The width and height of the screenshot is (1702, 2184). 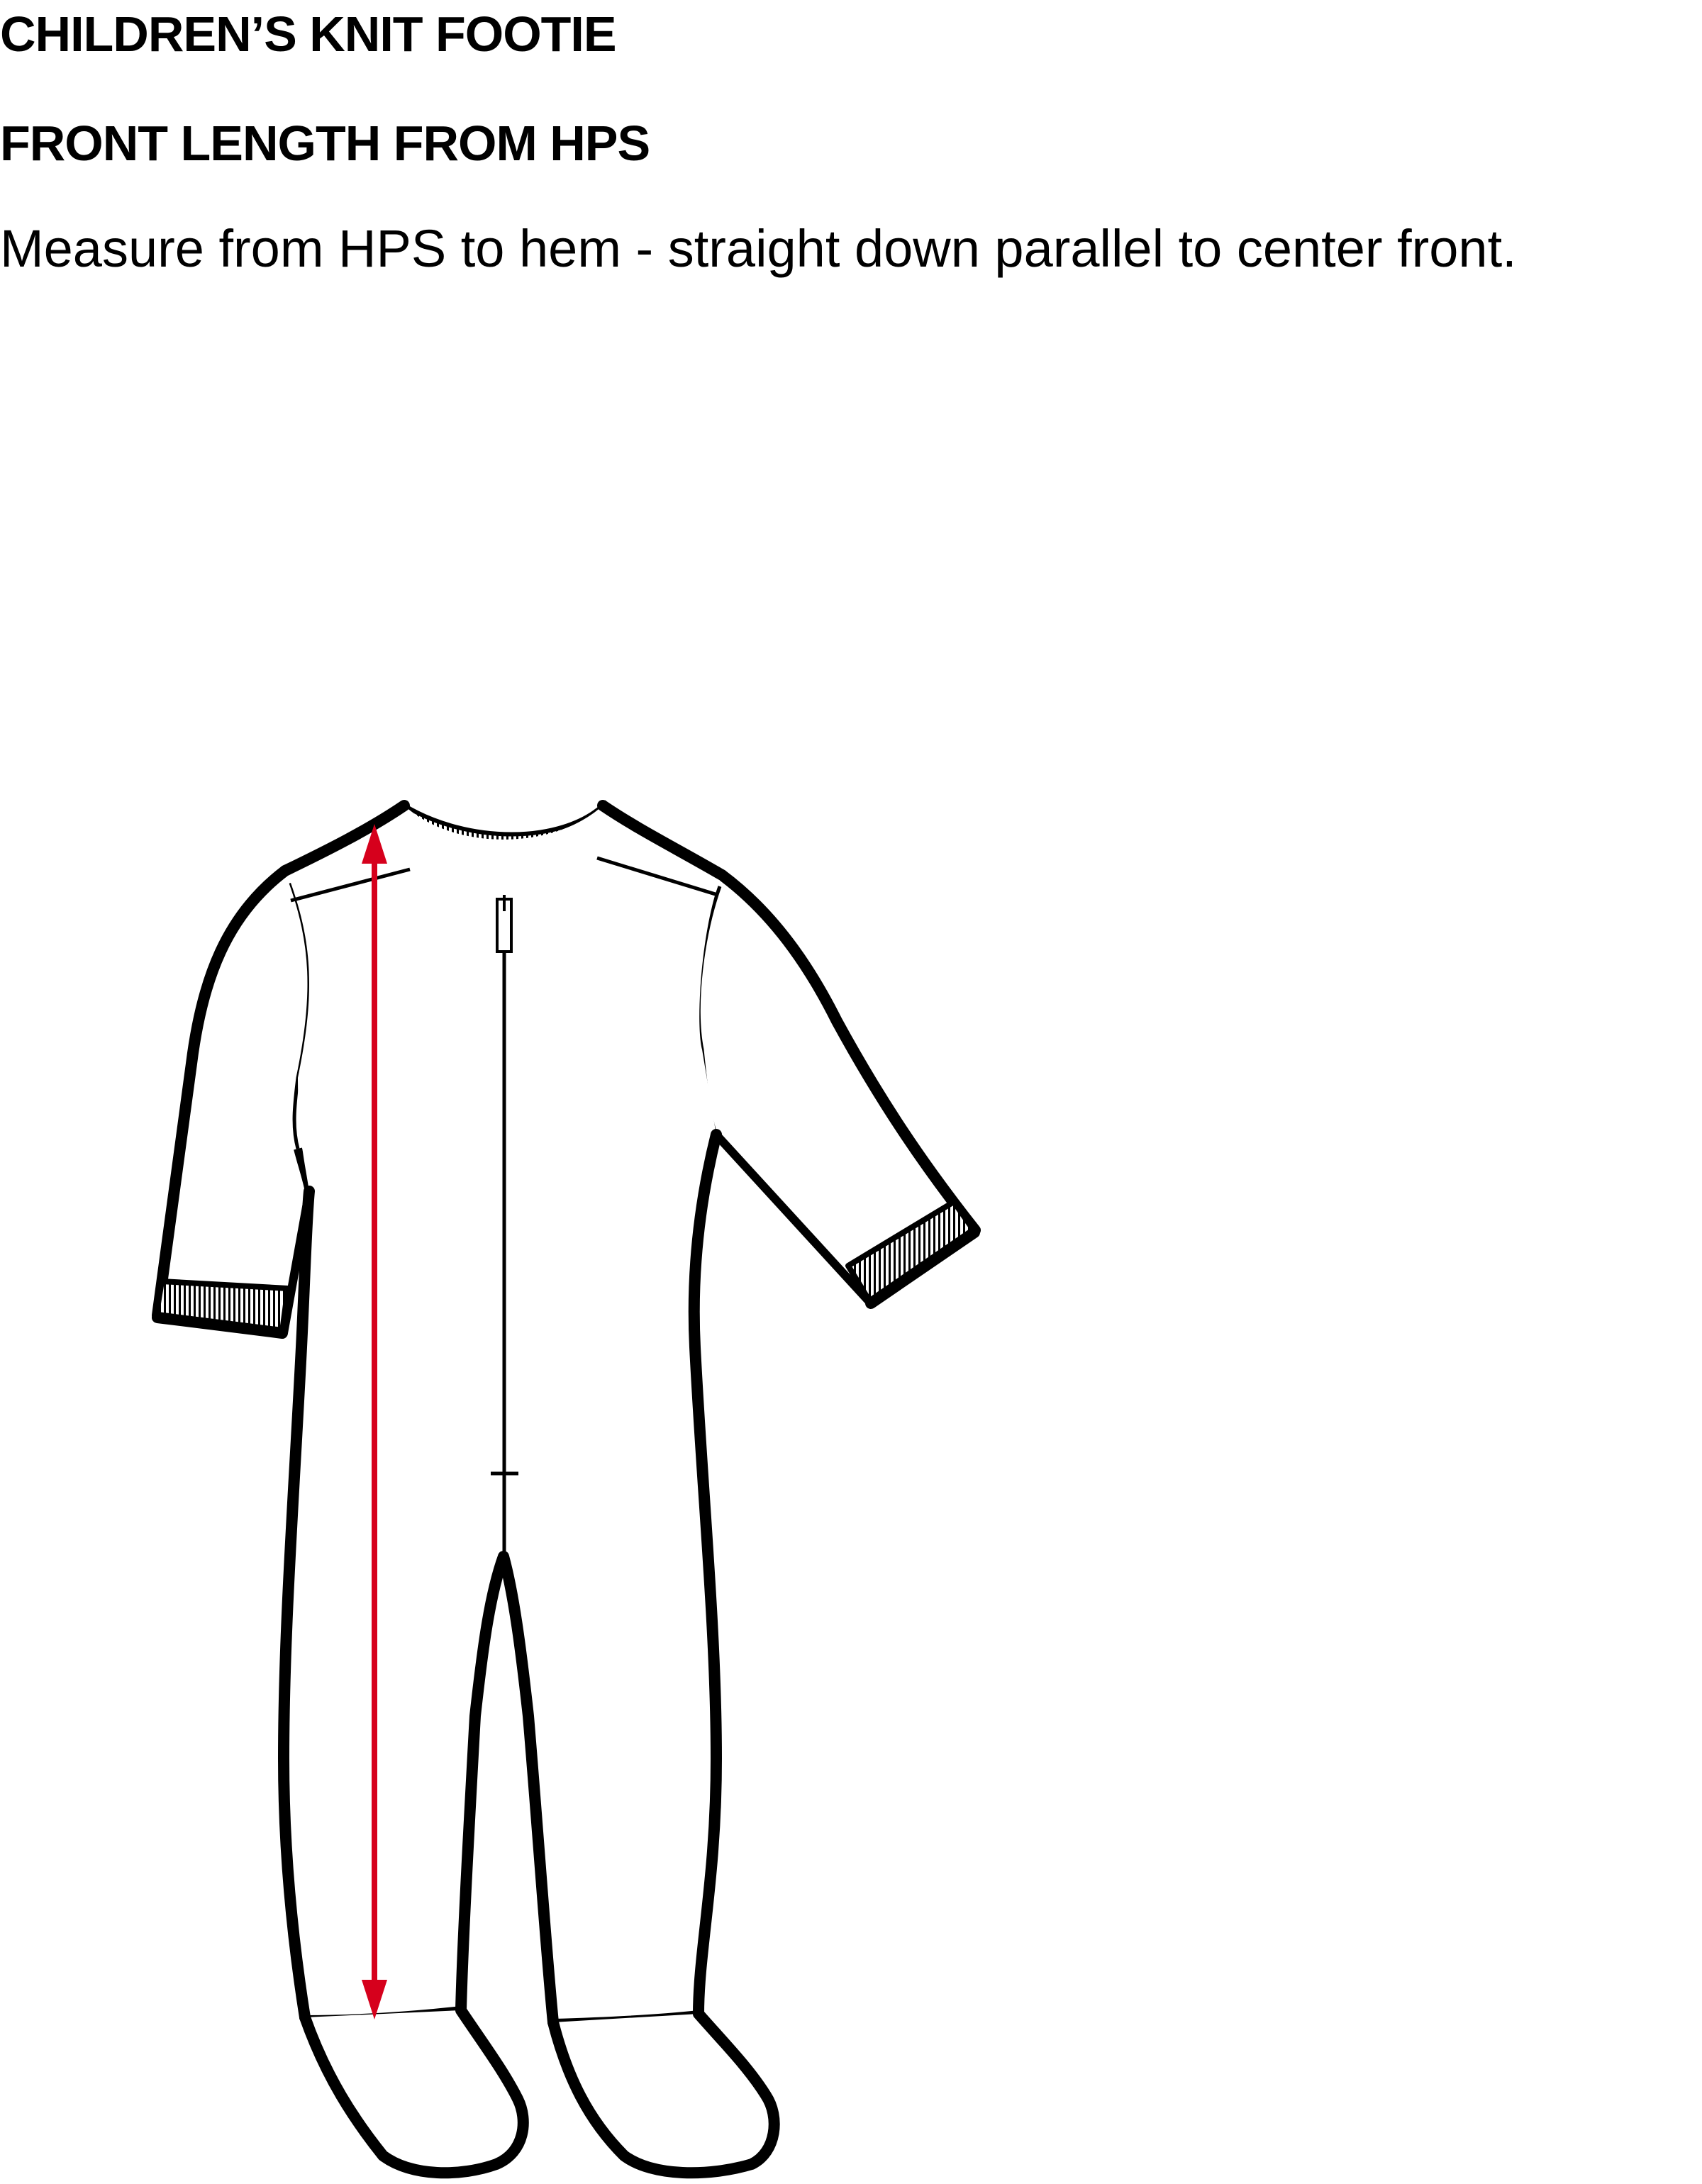 What do you see at coordinates (414, 2092) in the screenshot?
I see `left-foot` at bounding box center [414, 2092].